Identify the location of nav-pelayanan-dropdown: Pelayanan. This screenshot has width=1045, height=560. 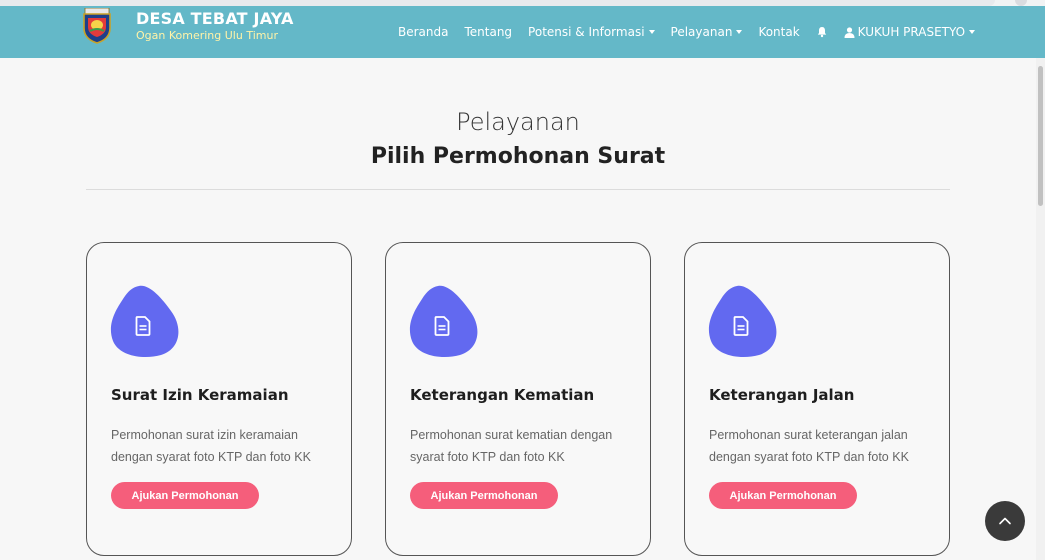
(707, 32).